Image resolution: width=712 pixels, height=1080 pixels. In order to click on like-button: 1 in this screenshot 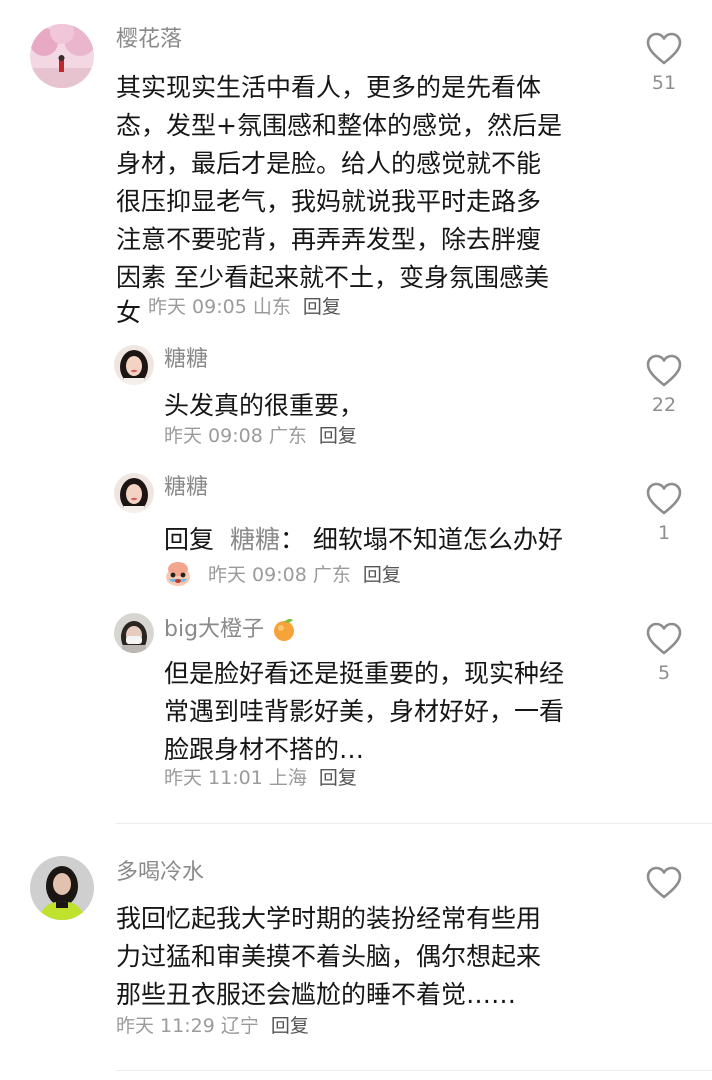, I will do `click(664, 513)`.